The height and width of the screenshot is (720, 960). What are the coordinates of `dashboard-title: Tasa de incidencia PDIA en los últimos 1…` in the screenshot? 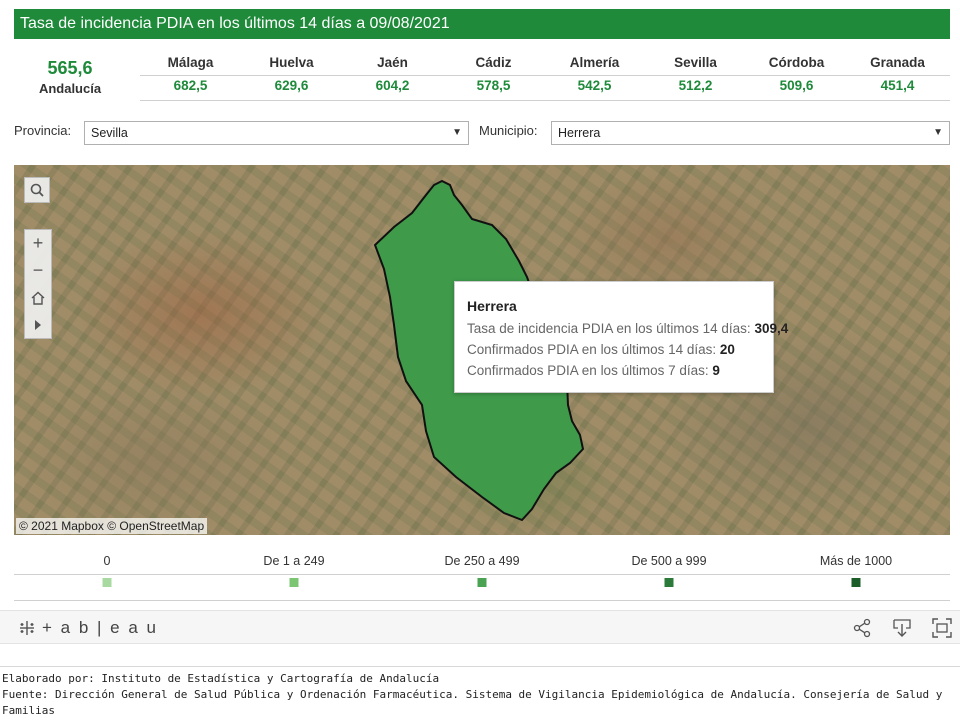 It's located at (482, 24).